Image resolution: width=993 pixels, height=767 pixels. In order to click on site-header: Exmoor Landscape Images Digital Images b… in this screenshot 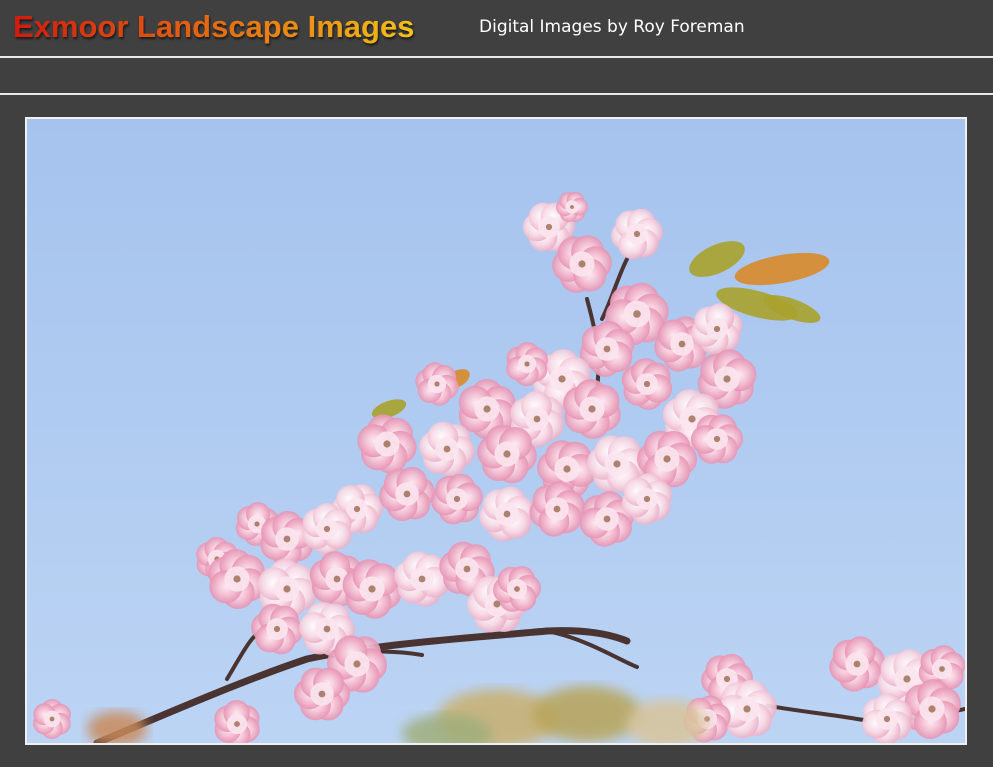, I will do `click(496, 29)`.